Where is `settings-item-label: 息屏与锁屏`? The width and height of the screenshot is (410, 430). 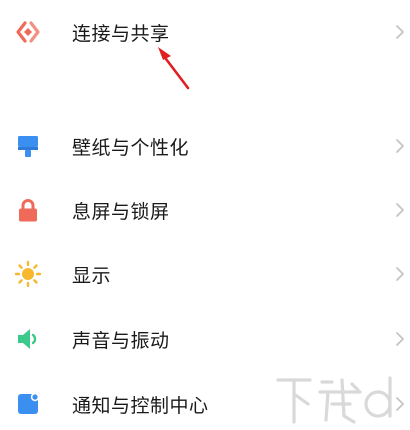
settings-item-label: 息屏与锁屏 is located at coordinates (121, 211).